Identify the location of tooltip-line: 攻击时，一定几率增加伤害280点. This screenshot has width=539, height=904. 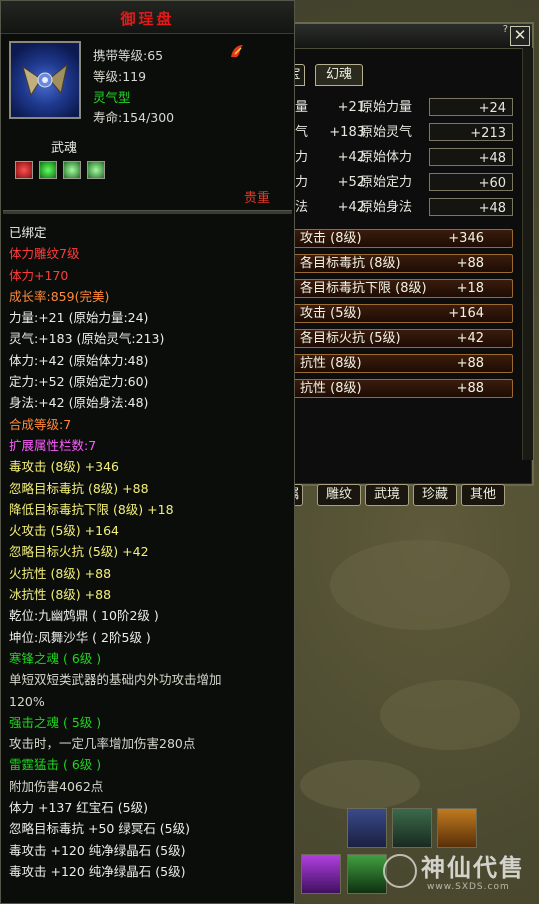
(102, 744).